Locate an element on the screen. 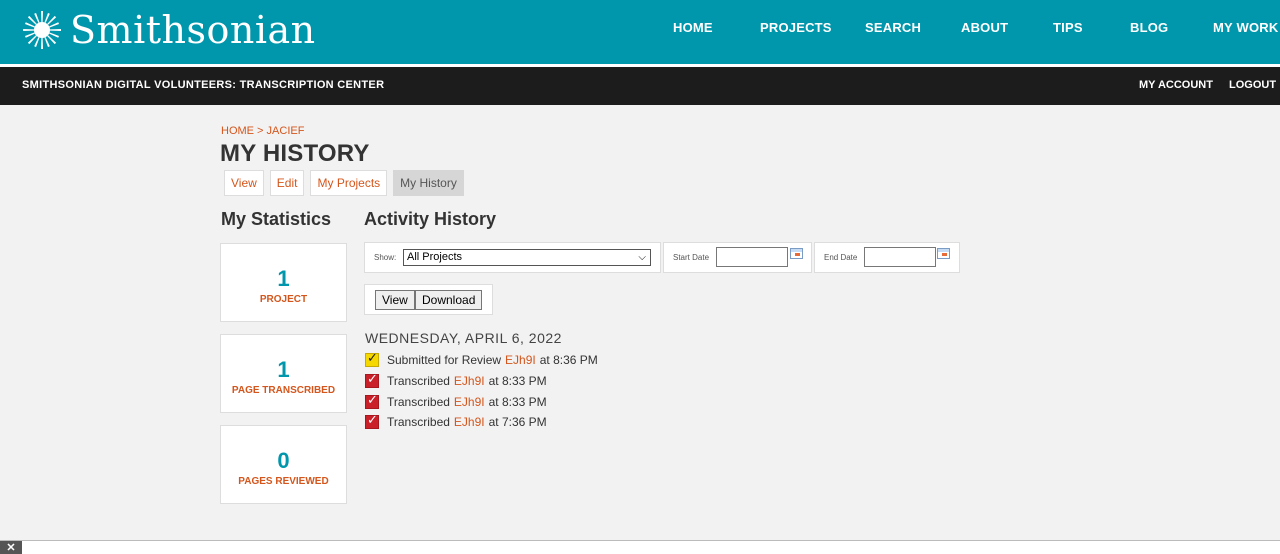 The height and width of the screenshot is (554, 1280). project-filter: Show: All Projects ⌵ is located at coordinates (512, 257).